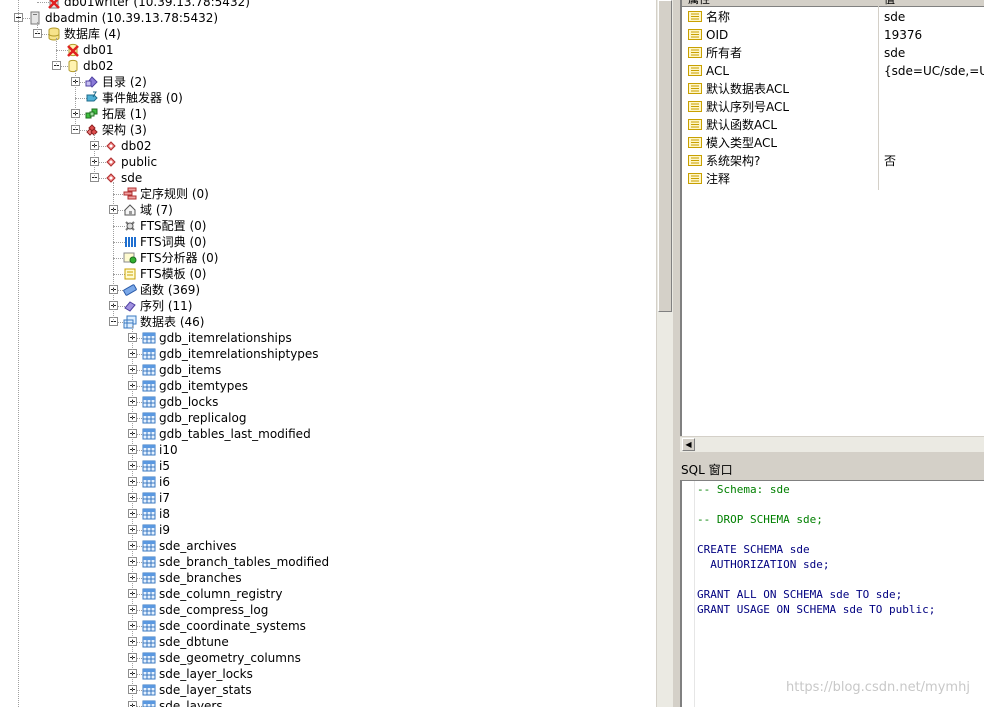  I want to click on tree-node-label: sde_coordinate_systems, so click(232, 626).